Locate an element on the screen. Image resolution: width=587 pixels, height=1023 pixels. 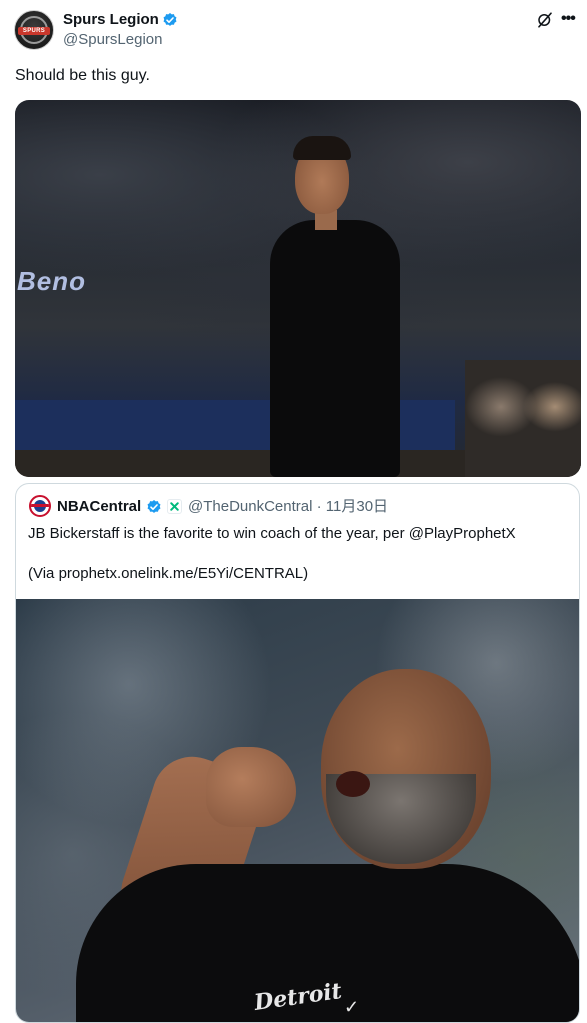
avatar-stripe is located at coordinates (40, 505).